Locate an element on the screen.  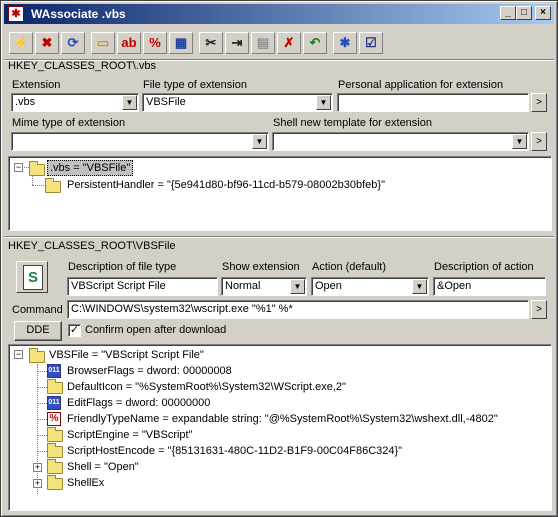
show-ext-dropdown-button: ▼ is located at coordinates (297, 286).